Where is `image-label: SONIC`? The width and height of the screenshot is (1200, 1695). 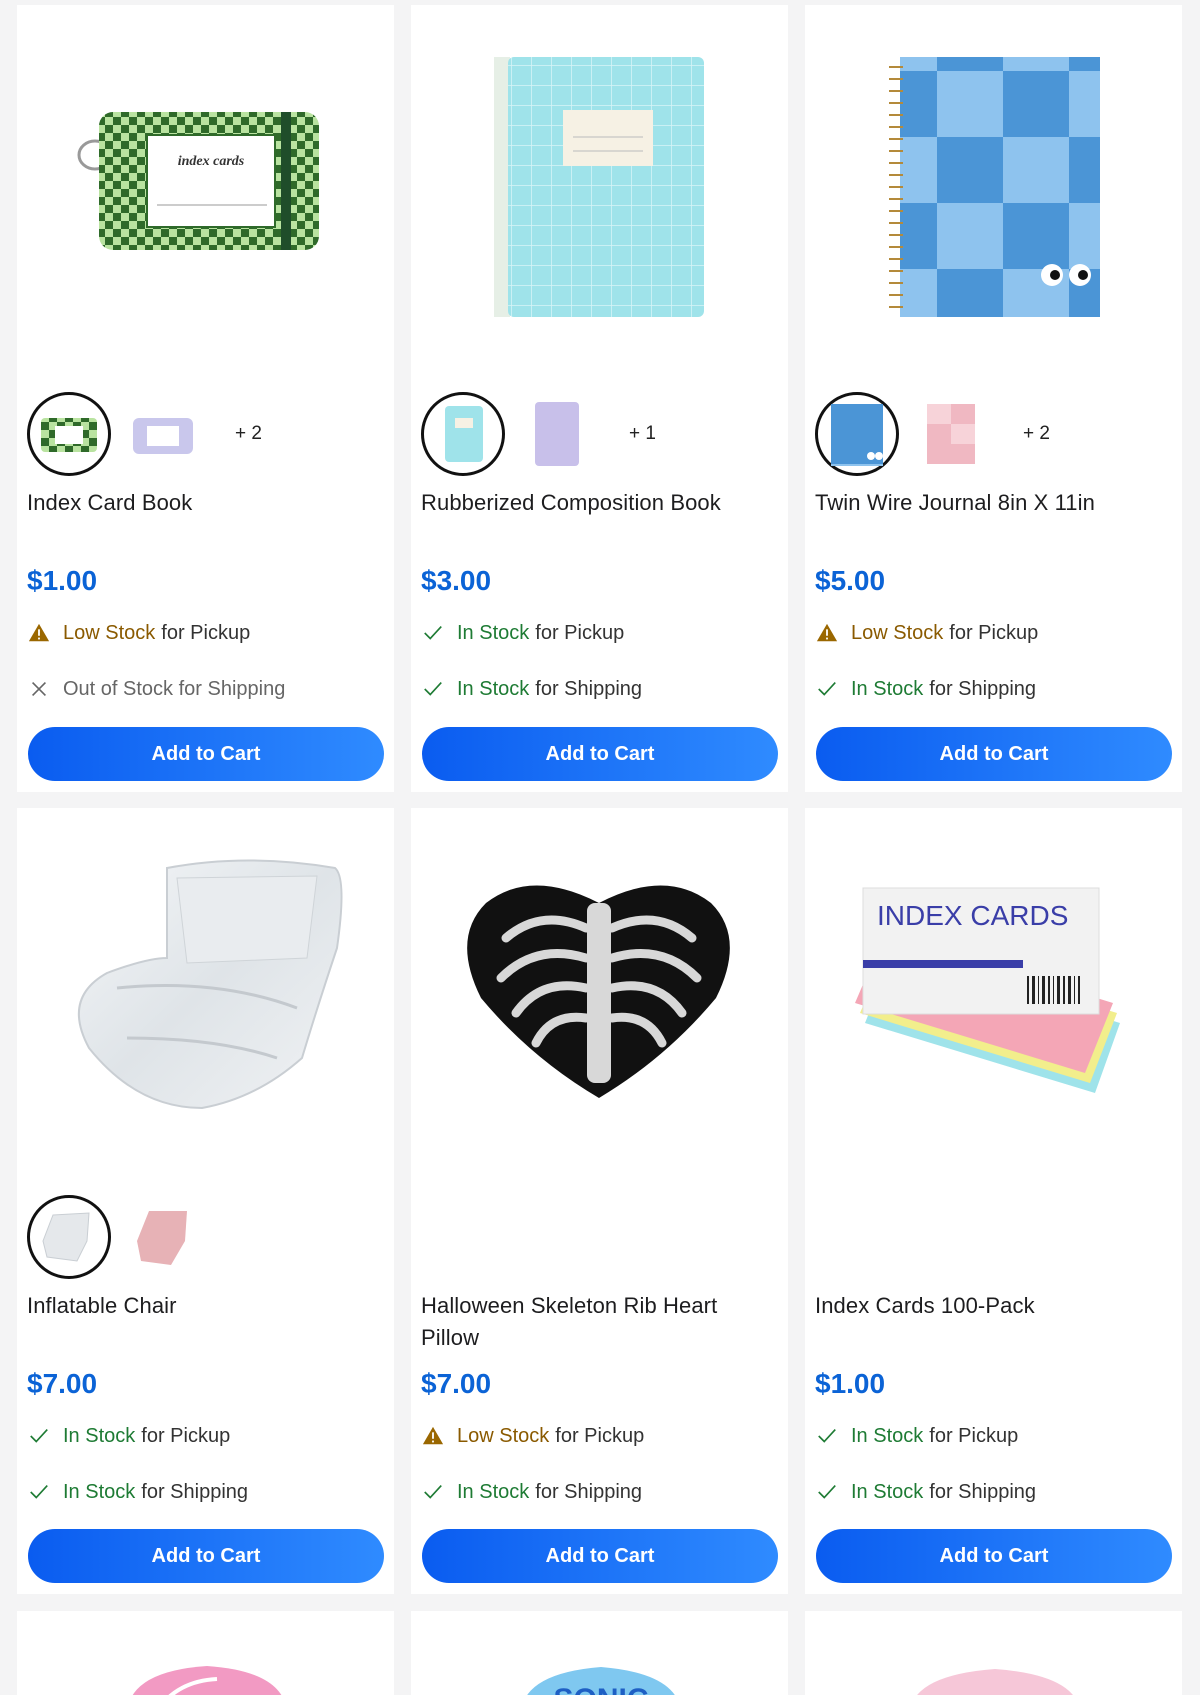
image-label: SONIC is located at coordinates (600, 1689).